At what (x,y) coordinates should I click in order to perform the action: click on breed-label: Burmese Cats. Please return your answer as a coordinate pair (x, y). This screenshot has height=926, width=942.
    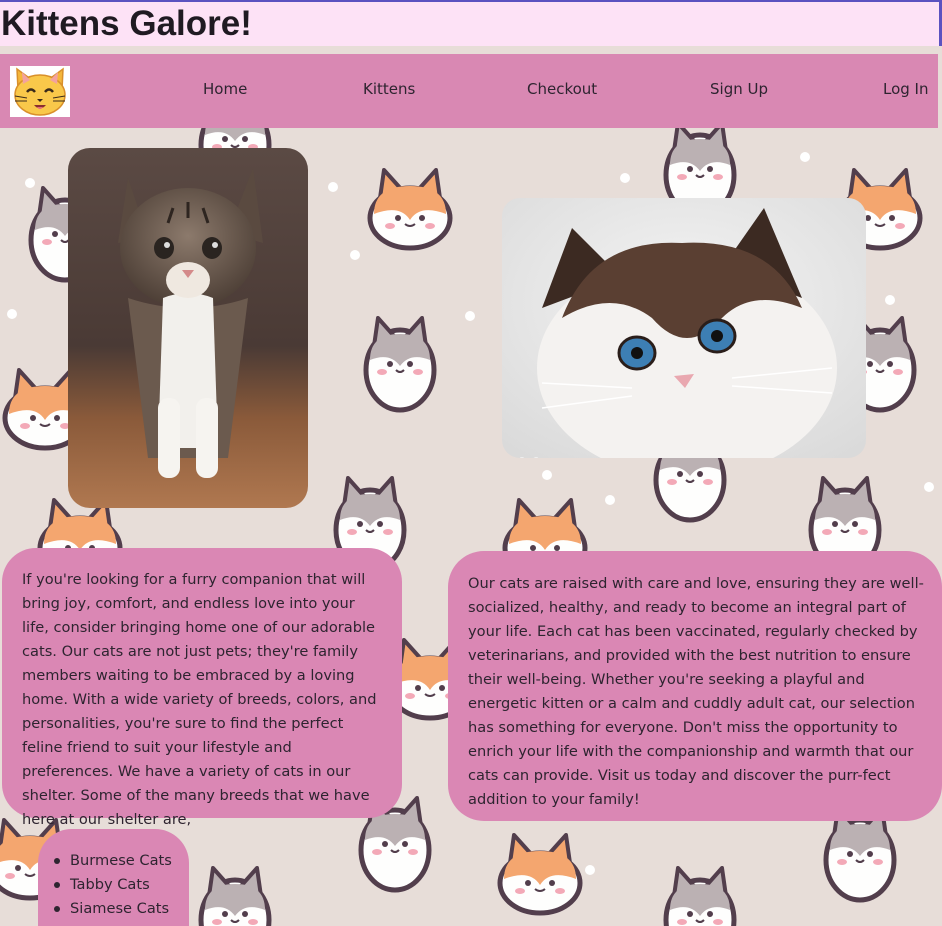
    Looking at the image, I should click on (121, 860).